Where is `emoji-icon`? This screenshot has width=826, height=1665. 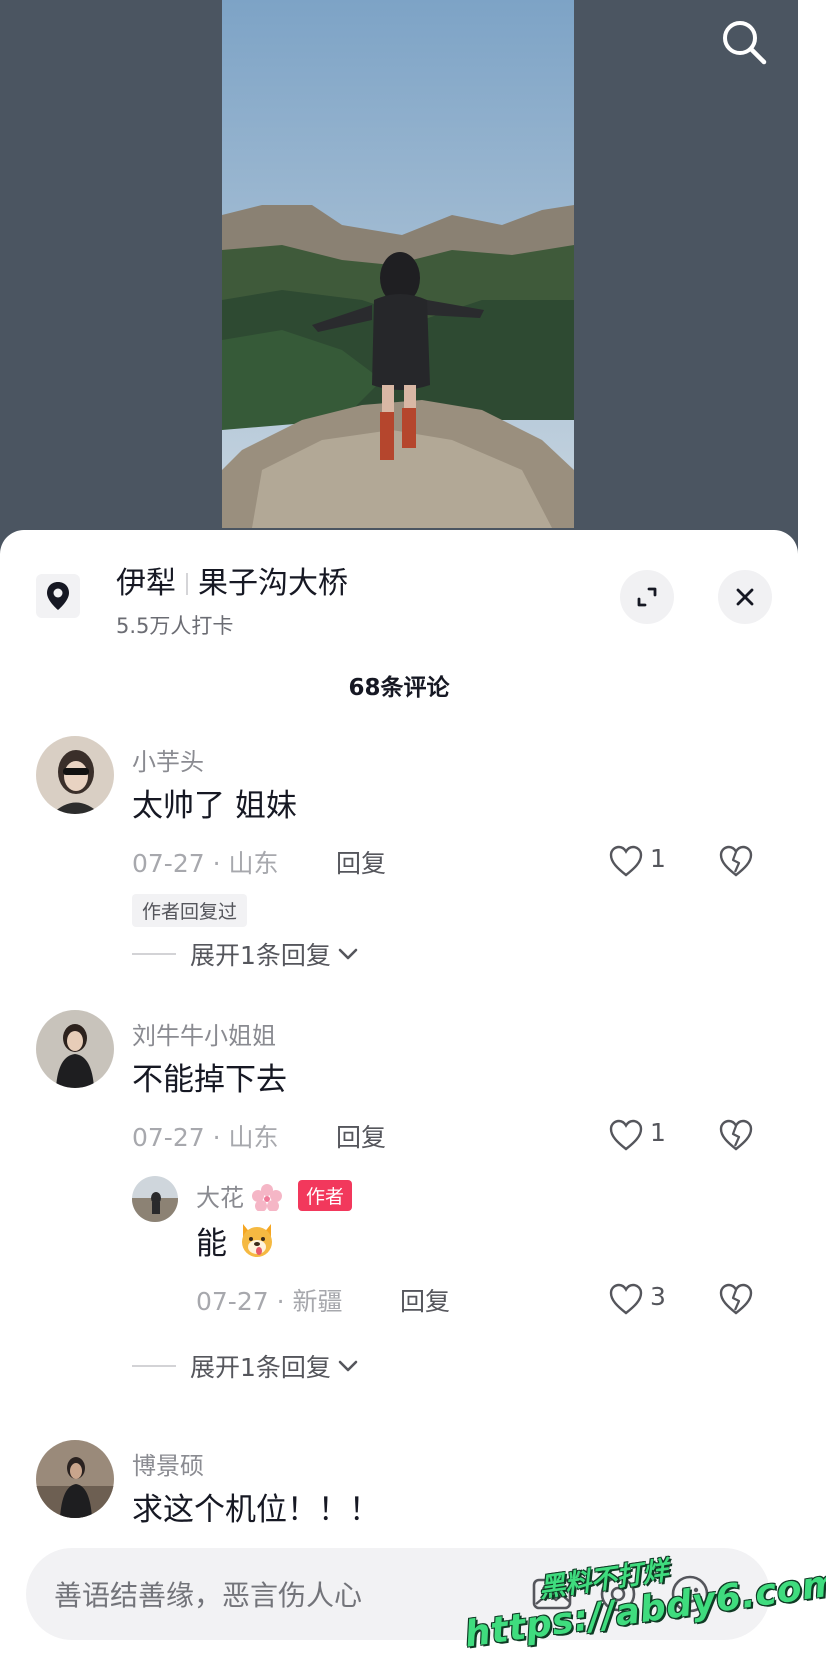 emoji-icon is located at coordinates (690, 1594).